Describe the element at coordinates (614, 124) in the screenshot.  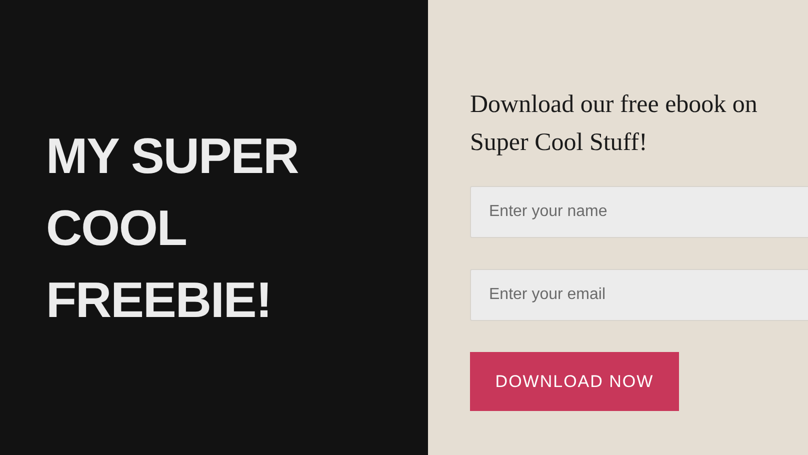
I see `form-heading: Download our free ebook on Super Cool Stuff!` at that location.